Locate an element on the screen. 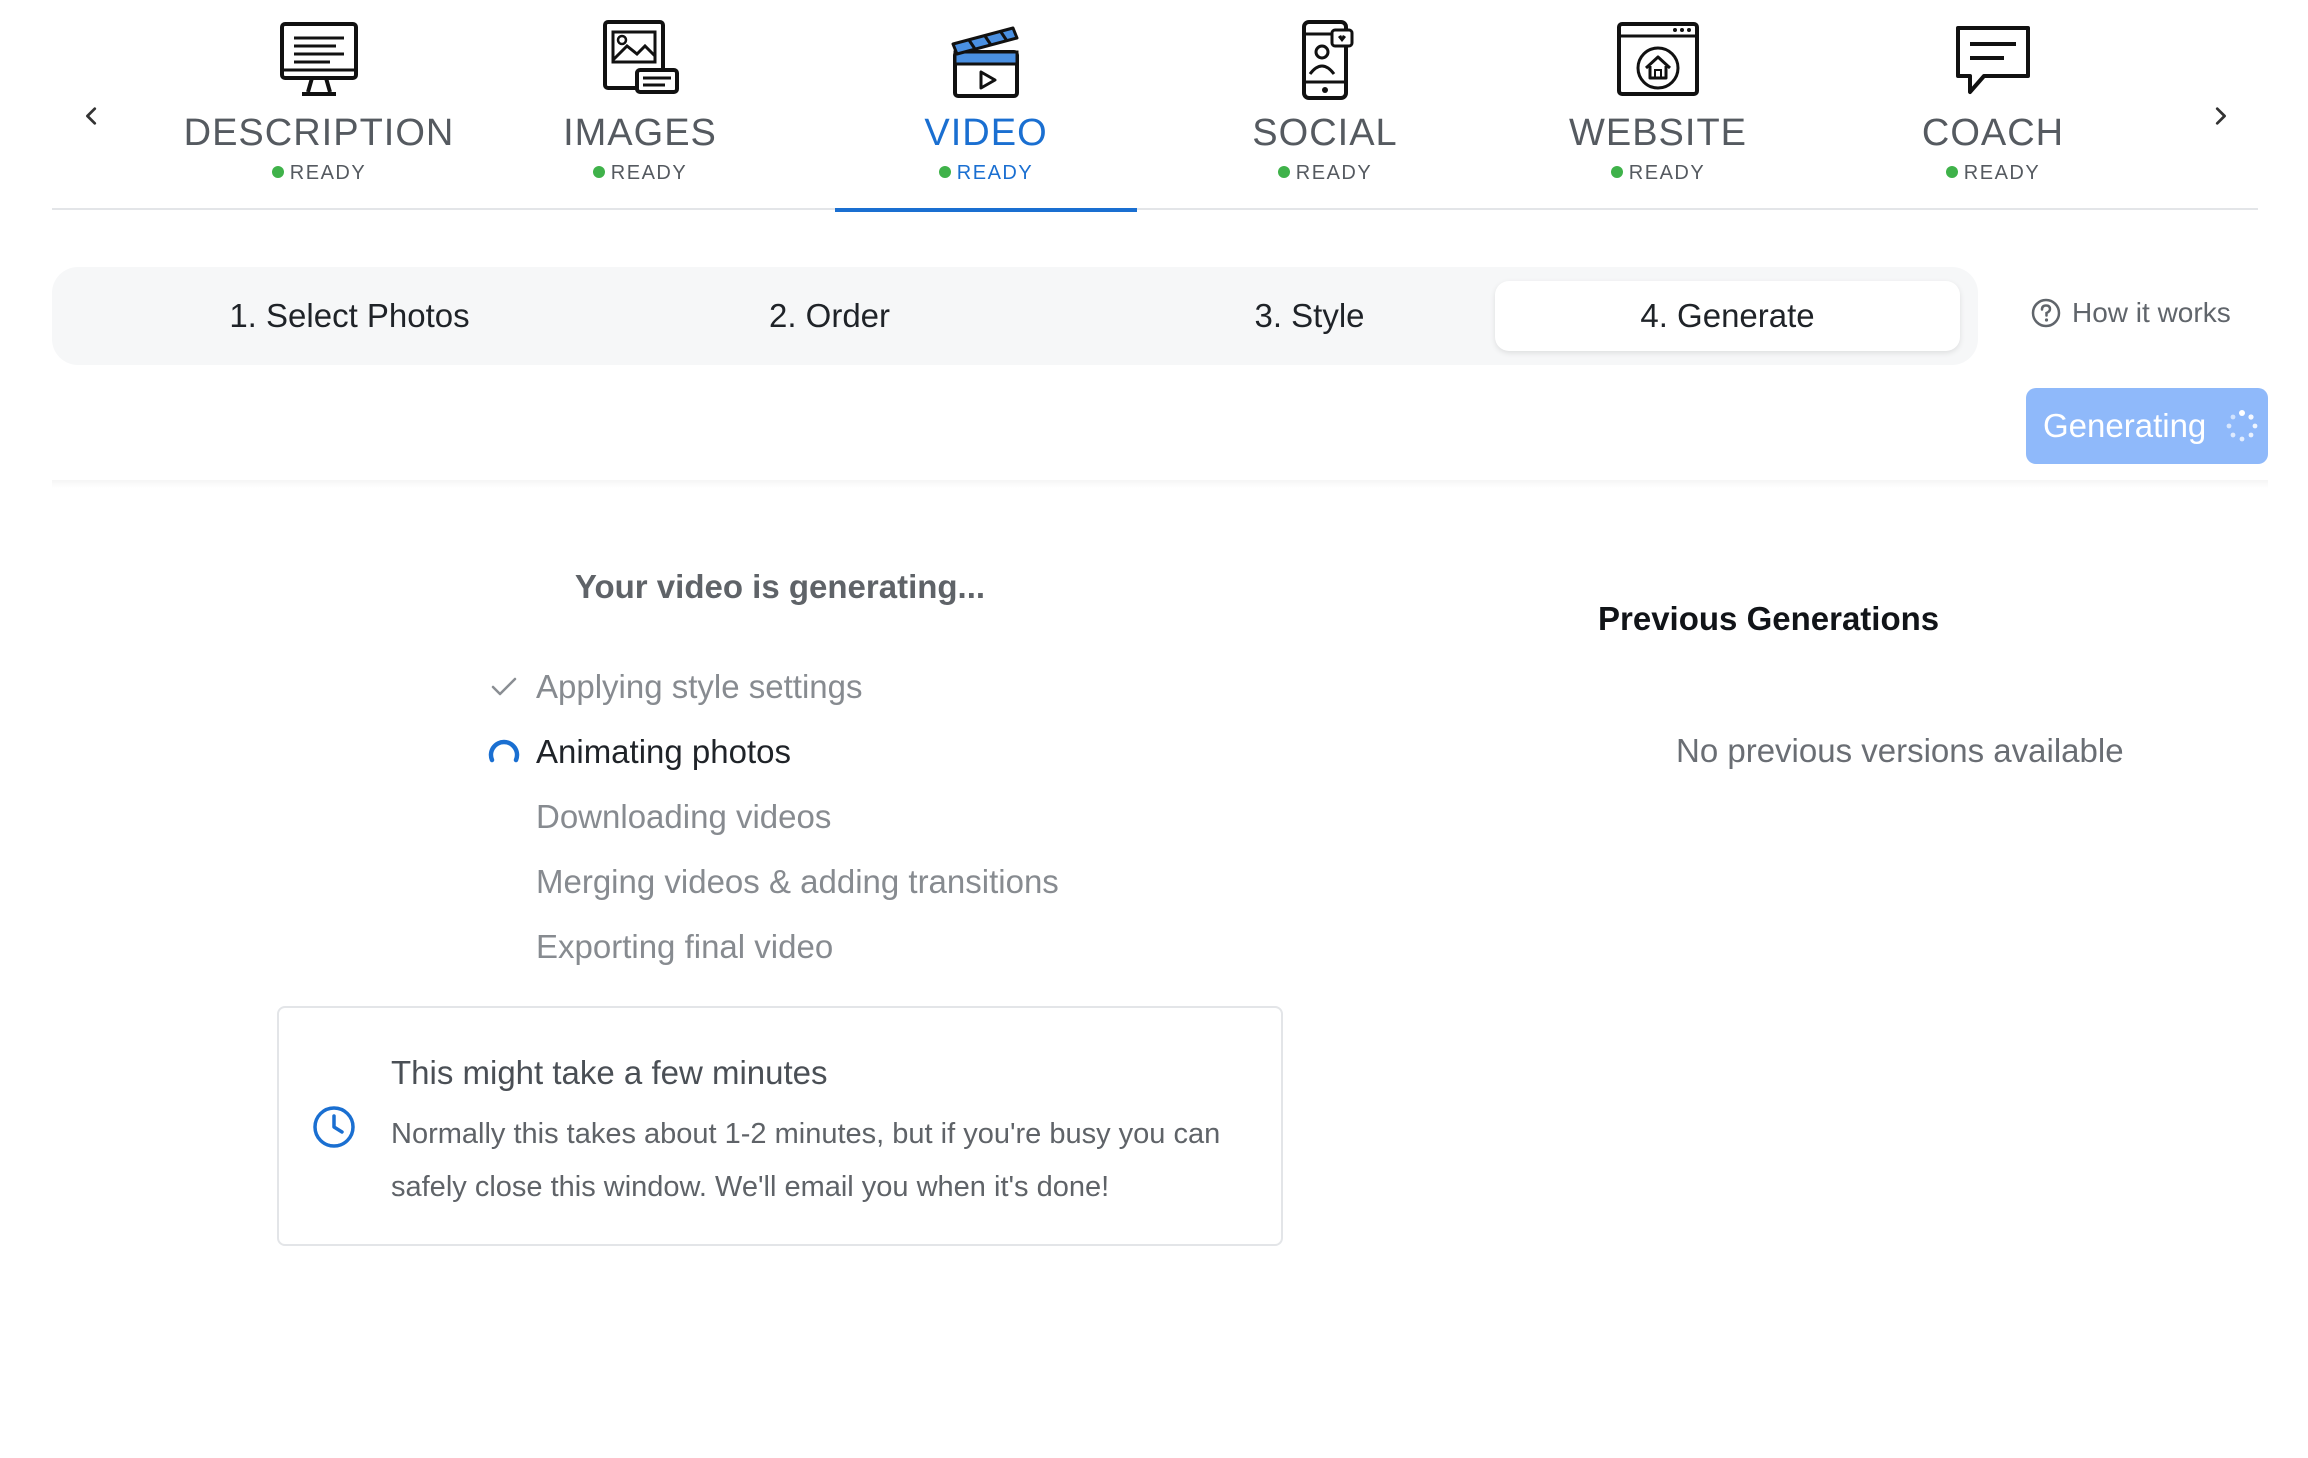 The image size is (2308, 1458). how-it-works-link: How it works is located at coordinates (2130, 313).